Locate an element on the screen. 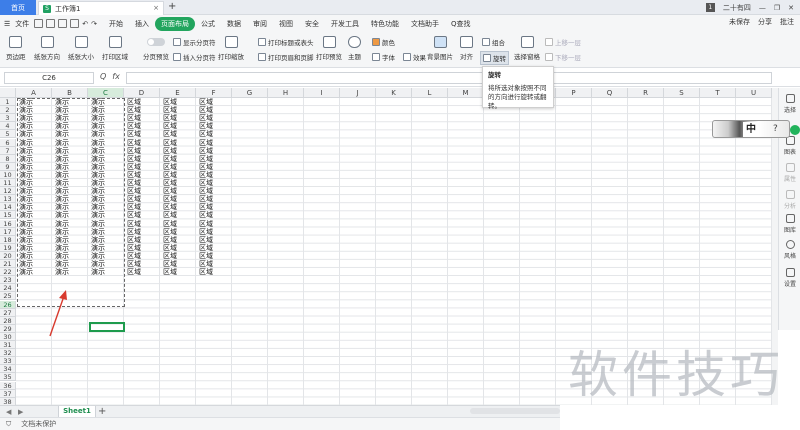  select-all-corner is located at coordinates (8, 93).